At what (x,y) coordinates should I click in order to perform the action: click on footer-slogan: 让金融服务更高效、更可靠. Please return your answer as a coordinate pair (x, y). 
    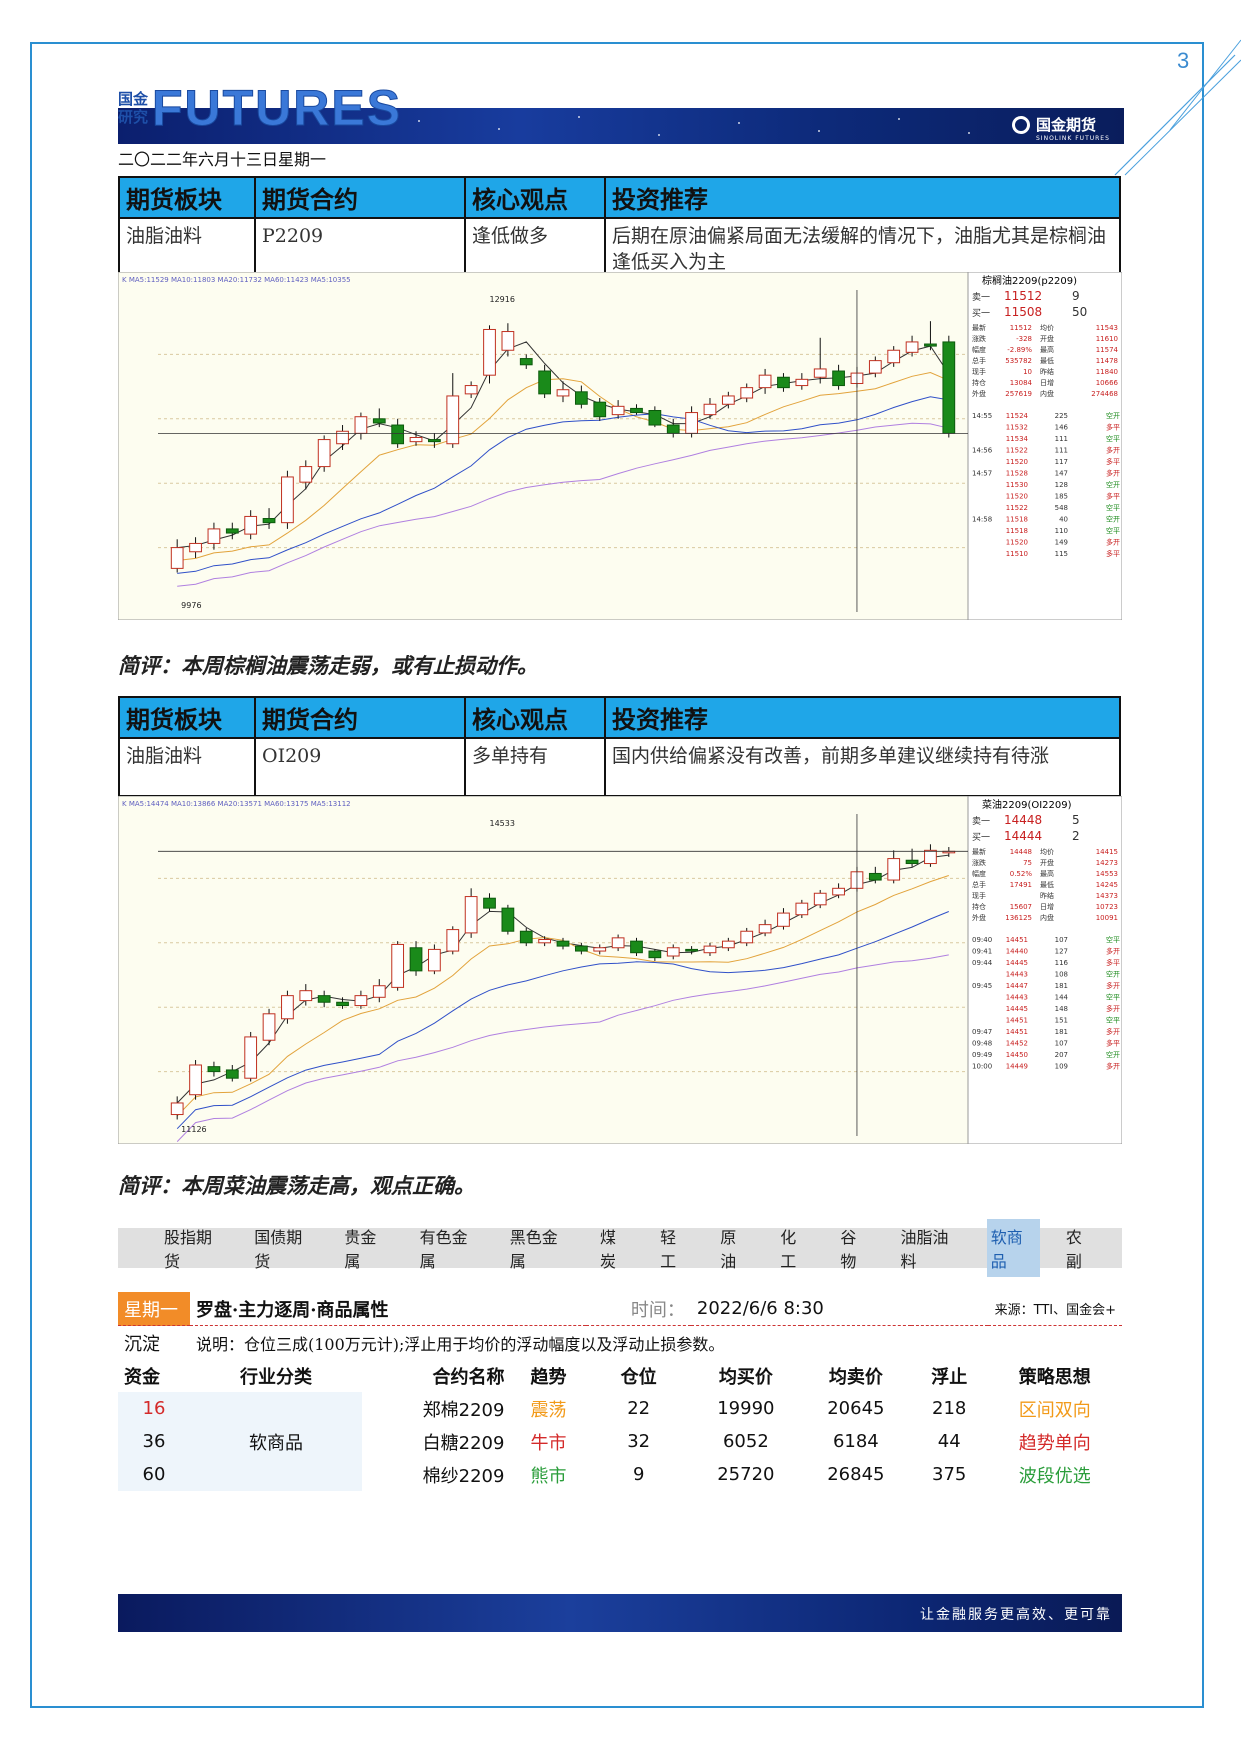
    Looking at the image, I should click on (1016, 1615).